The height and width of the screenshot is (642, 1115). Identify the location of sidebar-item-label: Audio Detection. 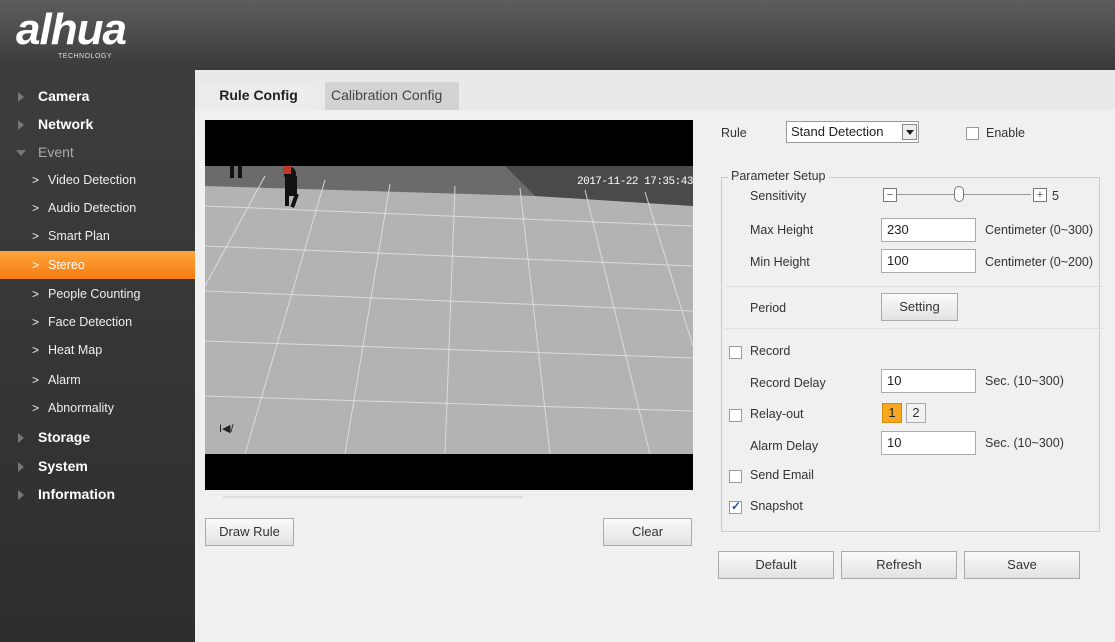
(92, 208).